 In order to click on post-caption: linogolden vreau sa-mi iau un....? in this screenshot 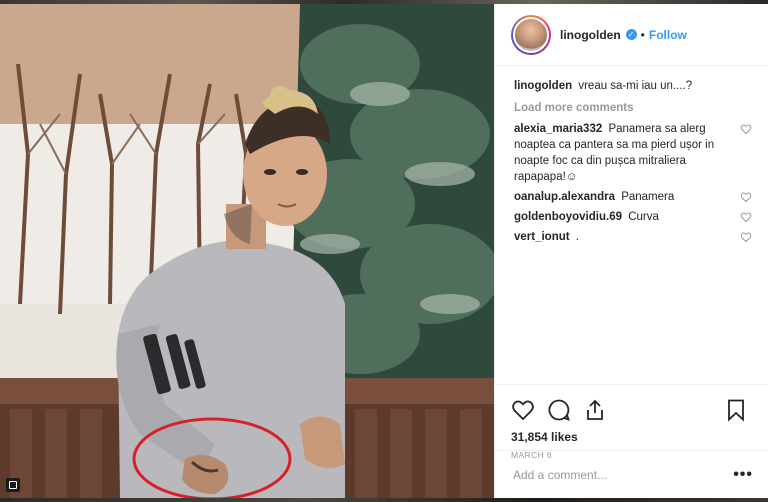, I will do `click(633, 86)`.